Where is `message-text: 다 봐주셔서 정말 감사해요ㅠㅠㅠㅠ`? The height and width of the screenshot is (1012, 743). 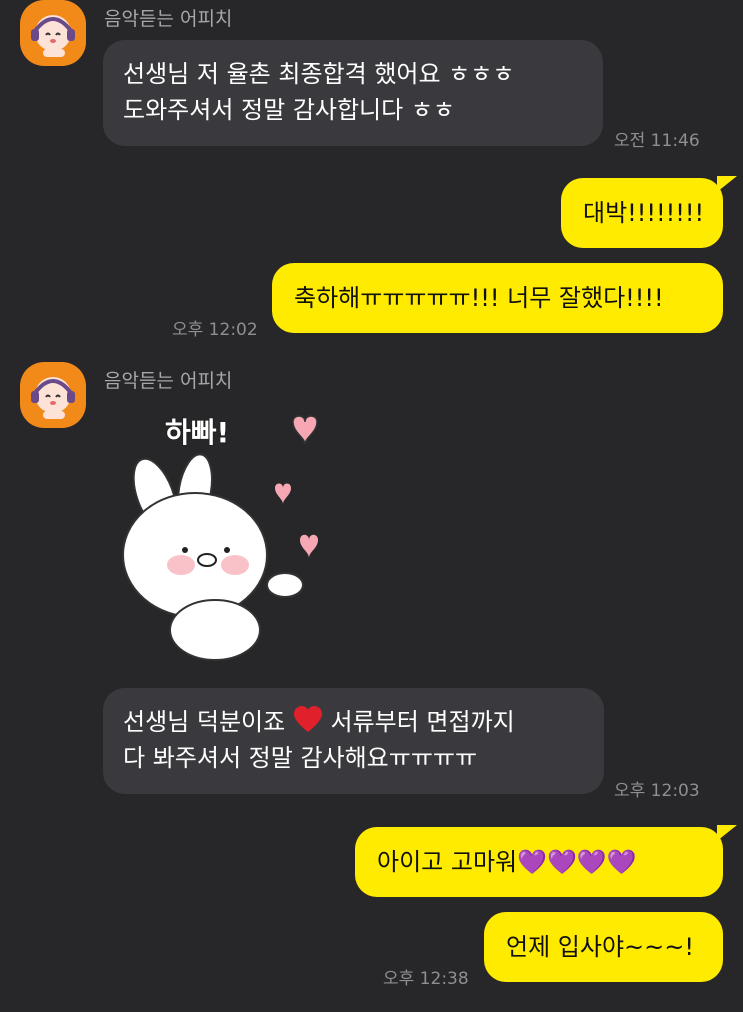
message-text: 다 봐주셔서 정말 감사해요ㅠㅠㅠㅠ is located at coordinates (300, 758).